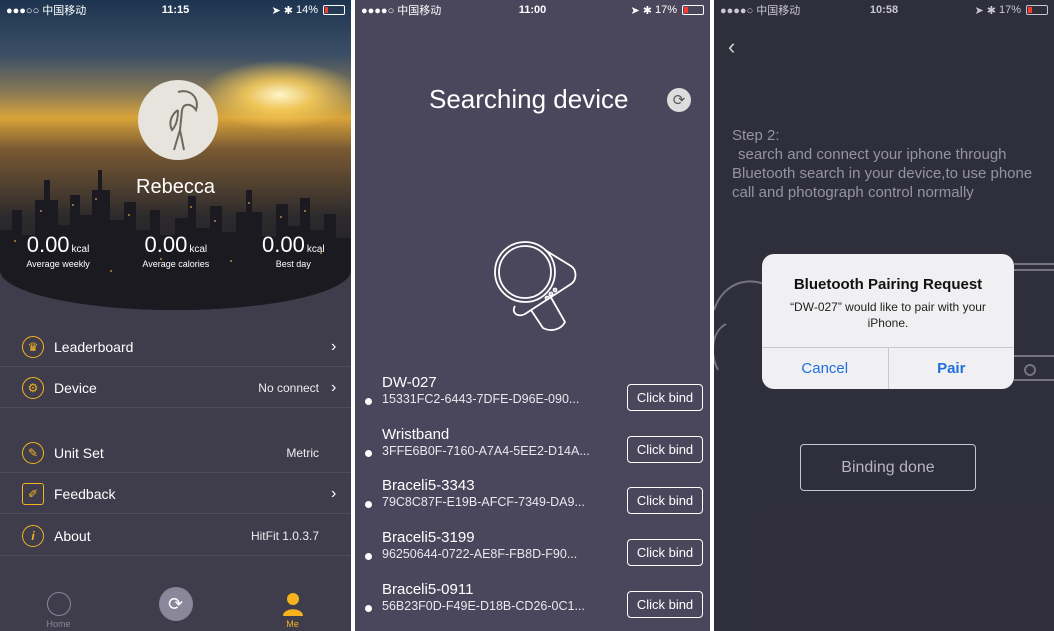  What do you see at coordinates (175, 494) in the screenshot?
I see `menu-item-feedback: ✐ Feedback ›` at bounding box center [175, 494].